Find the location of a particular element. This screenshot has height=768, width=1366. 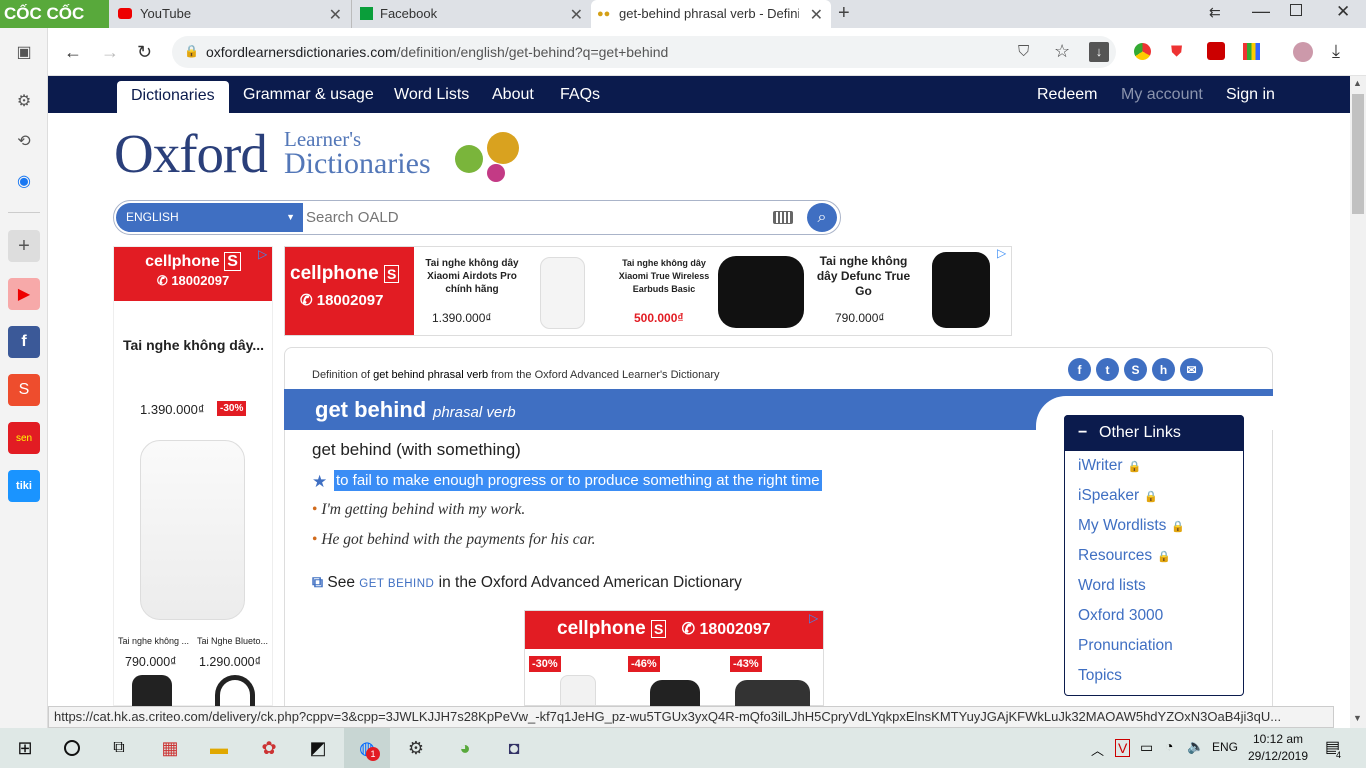

nav-redeem: Redeem is located at coordinates (1067, 94).